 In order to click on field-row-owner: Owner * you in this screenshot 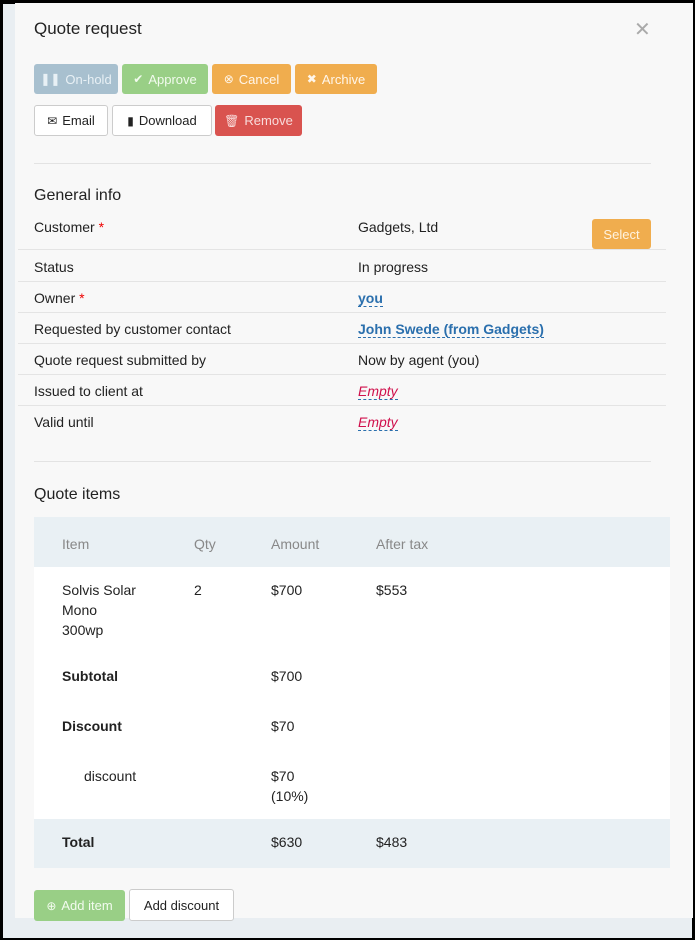, I will do `click(342, 297)`.